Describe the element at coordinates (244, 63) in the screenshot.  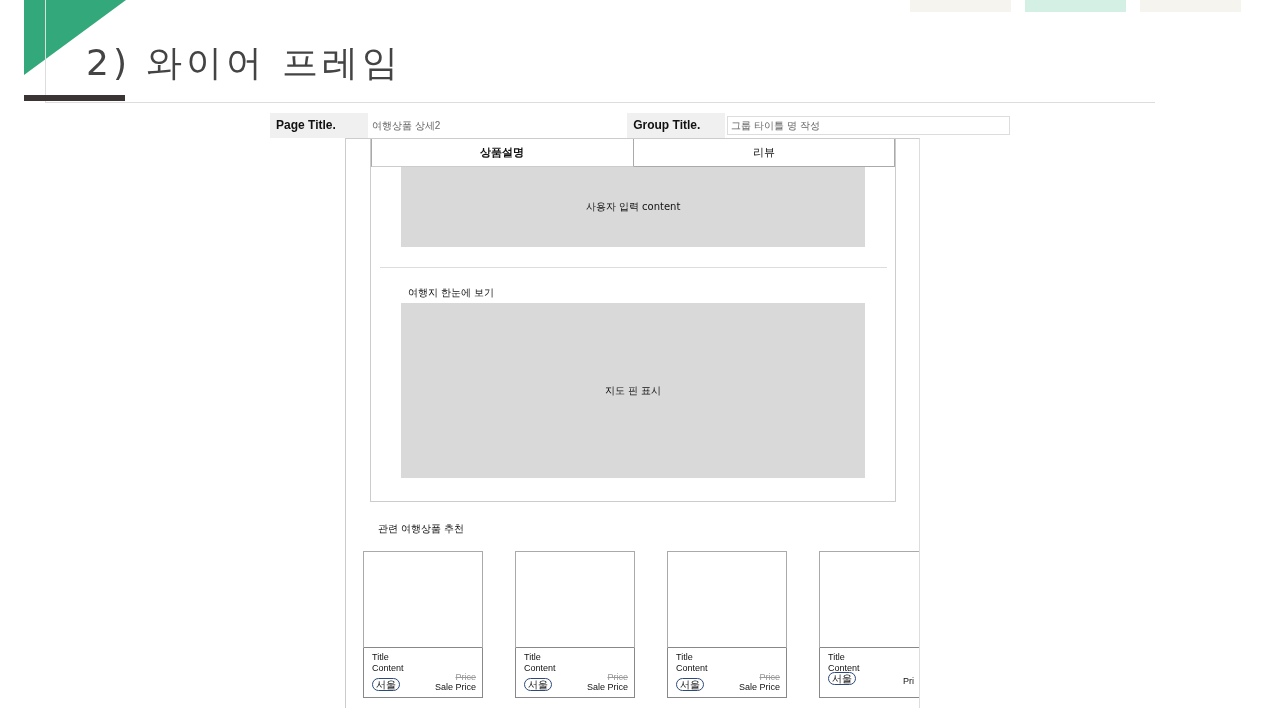
I see `slide-heading: 2) 와이어 프레임` at that location.